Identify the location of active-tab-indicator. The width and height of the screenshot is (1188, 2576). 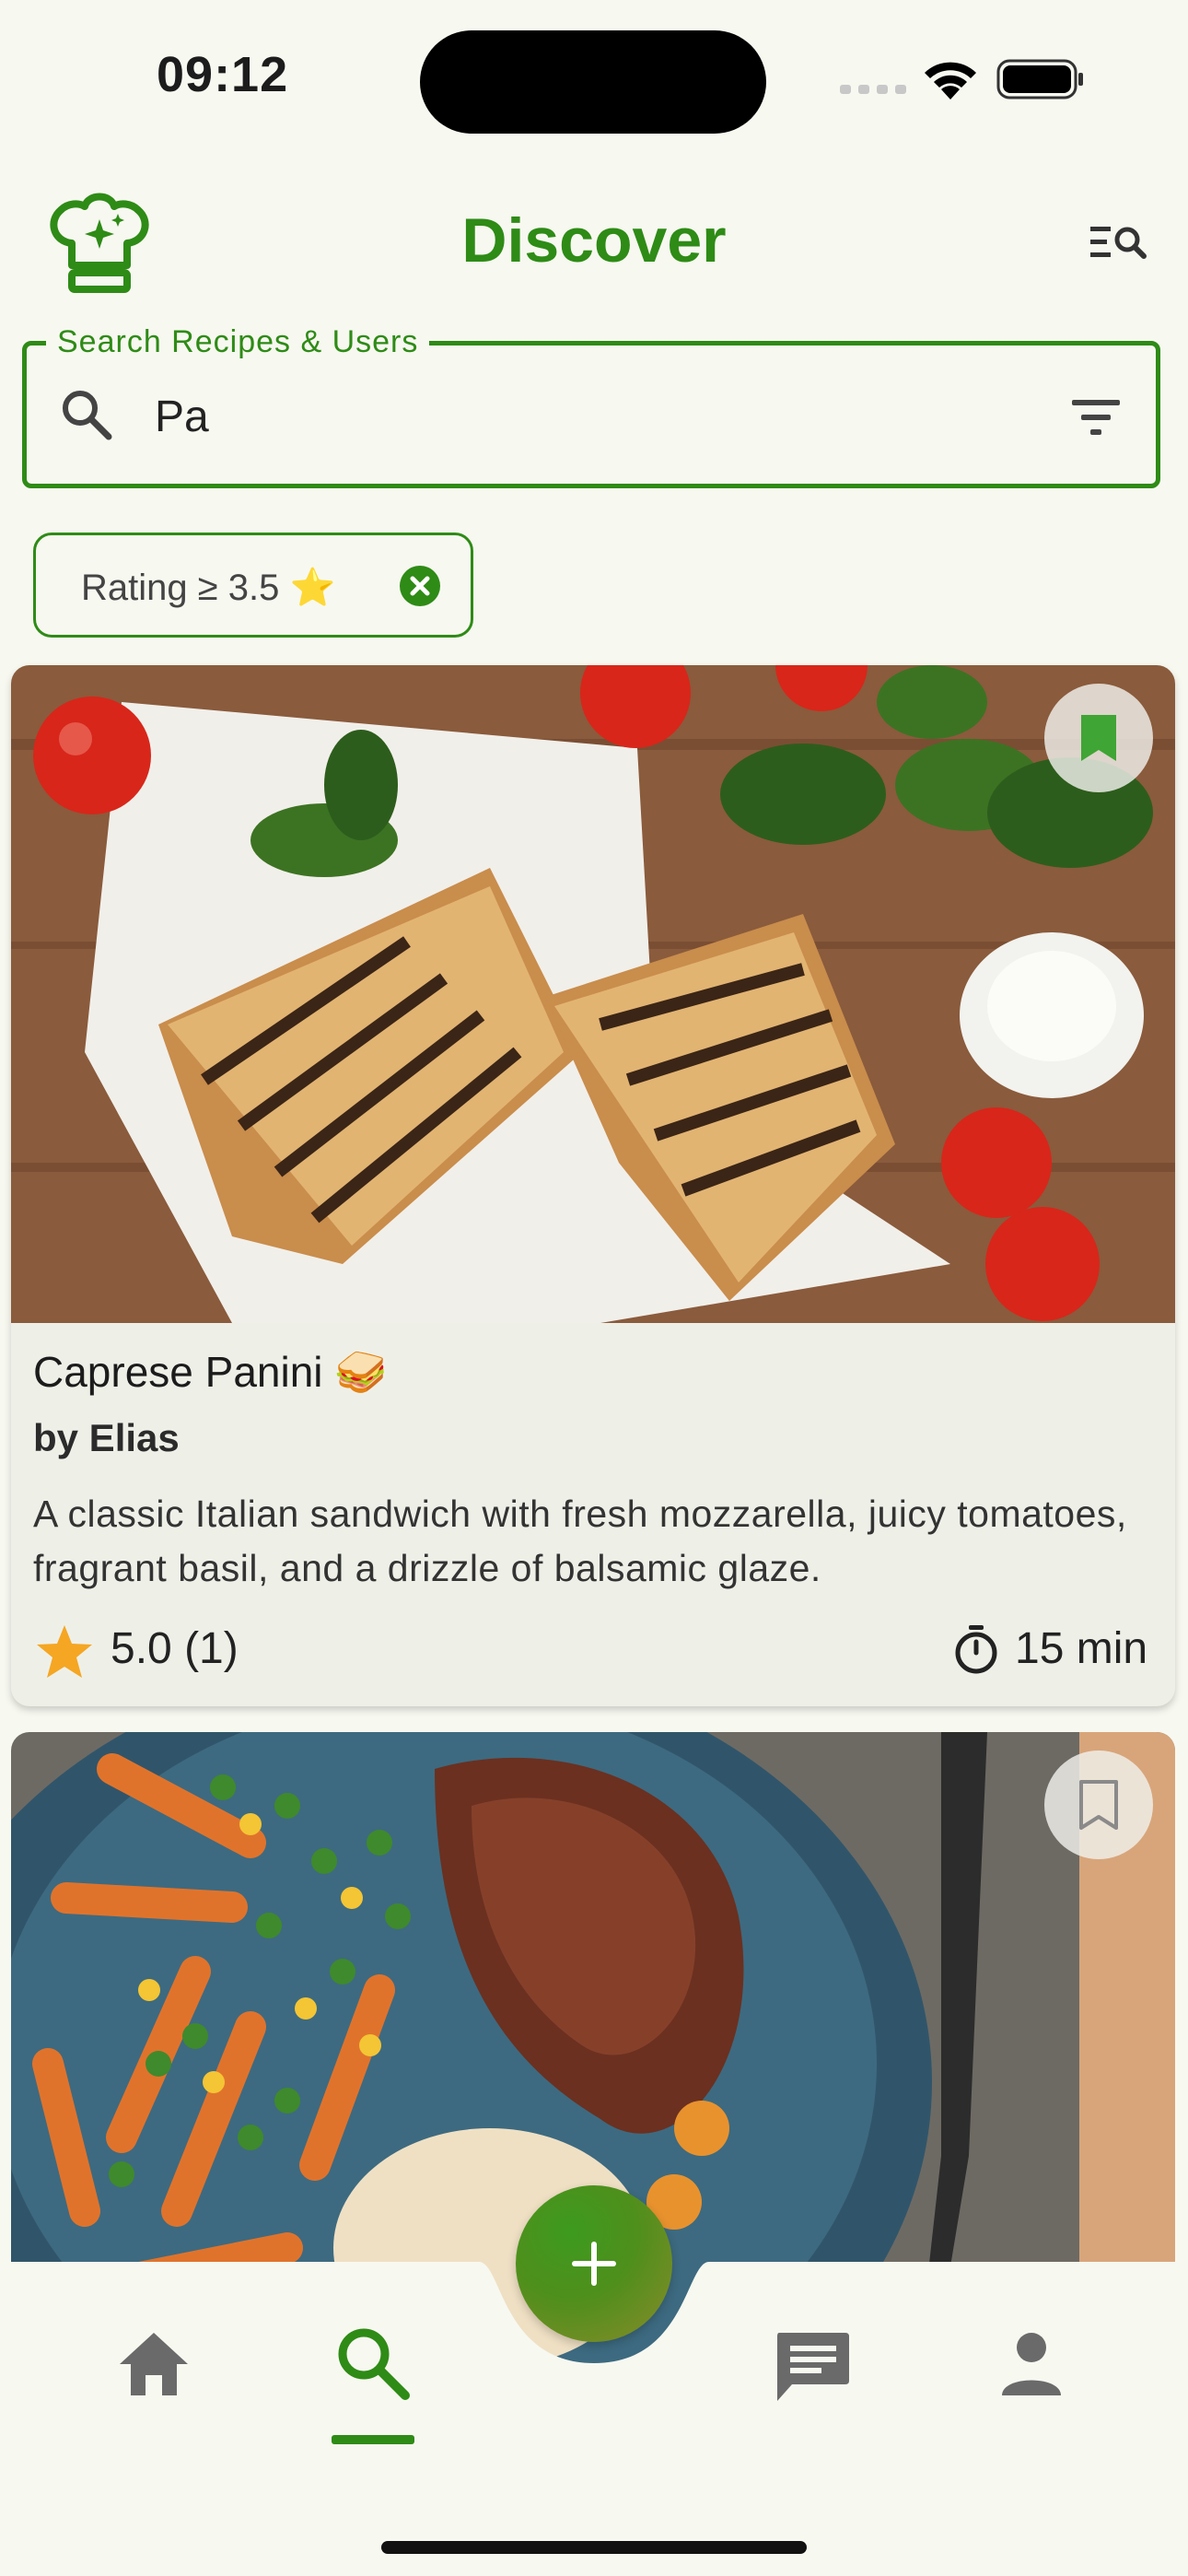
(373, 2439).